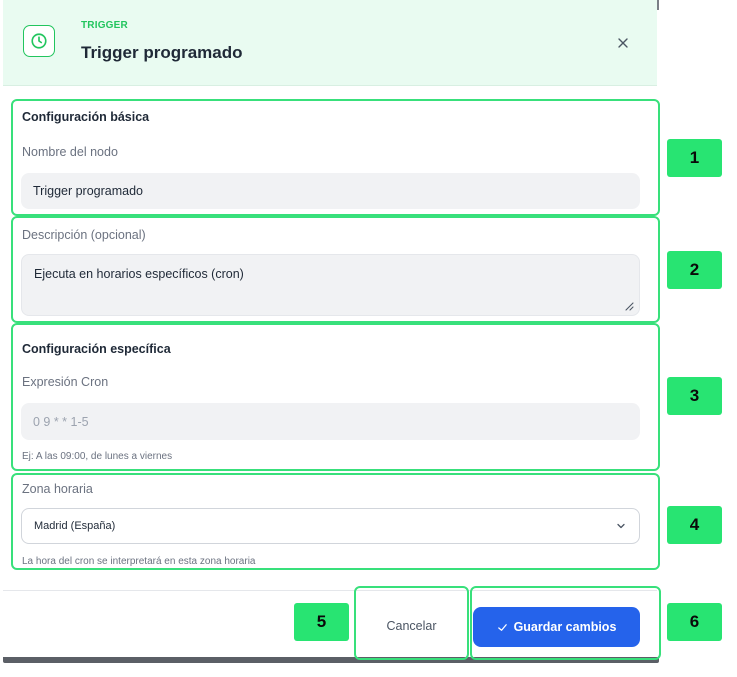 This screenshot has width=737, height=677. I want to click on panel-title: Trigger programado, so click(162, 52).